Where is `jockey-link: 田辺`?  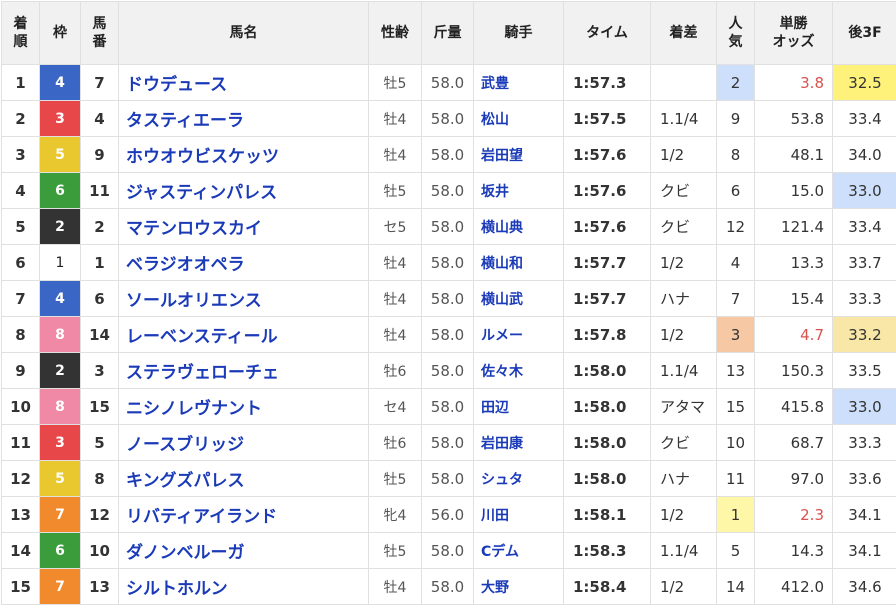
jockey-link: 田辺 is located at coordinates (518, 406).